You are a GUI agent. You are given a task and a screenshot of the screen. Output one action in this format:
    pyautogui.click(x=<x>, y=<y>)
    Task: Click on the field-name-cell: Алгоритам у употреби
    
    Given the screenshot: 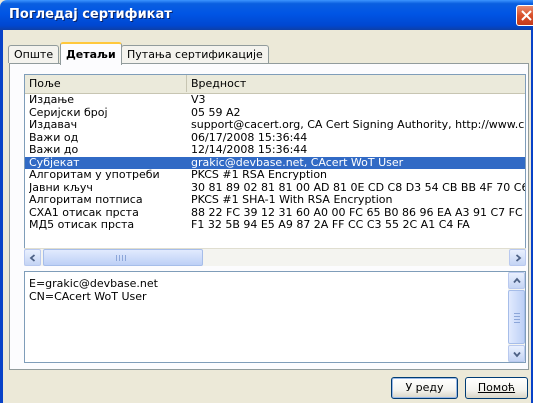 What is the action you would take?
    pyautogui.click(x=94, y=175)
    